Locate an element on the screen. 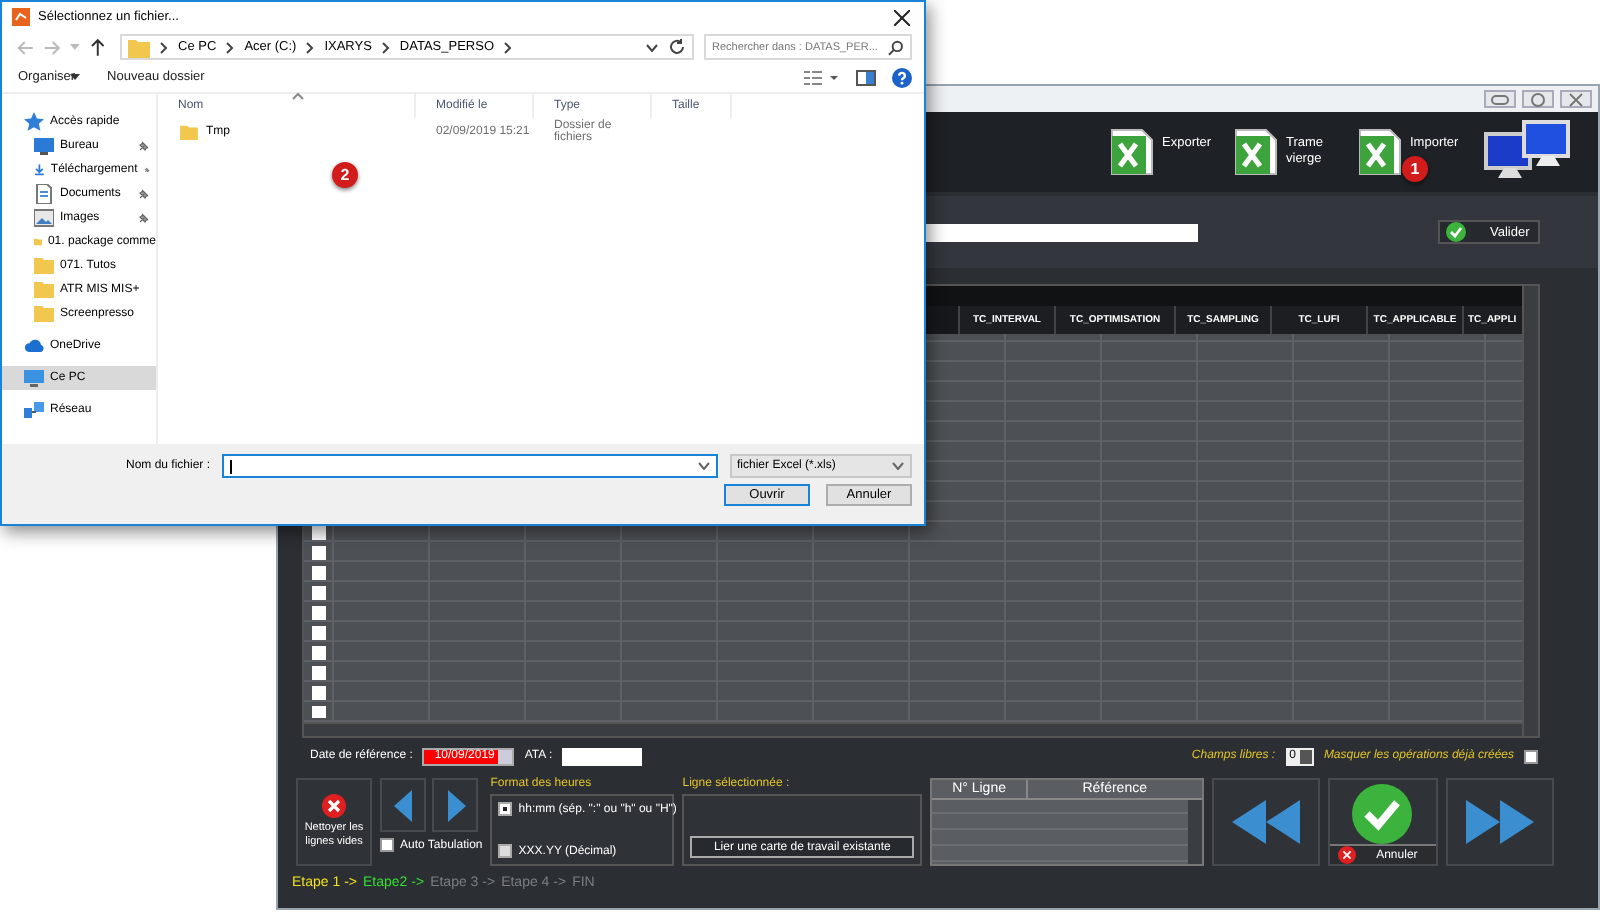 The width and height of the screenshot is (1608, 914). image-icon is located at coordinates (44, 218).